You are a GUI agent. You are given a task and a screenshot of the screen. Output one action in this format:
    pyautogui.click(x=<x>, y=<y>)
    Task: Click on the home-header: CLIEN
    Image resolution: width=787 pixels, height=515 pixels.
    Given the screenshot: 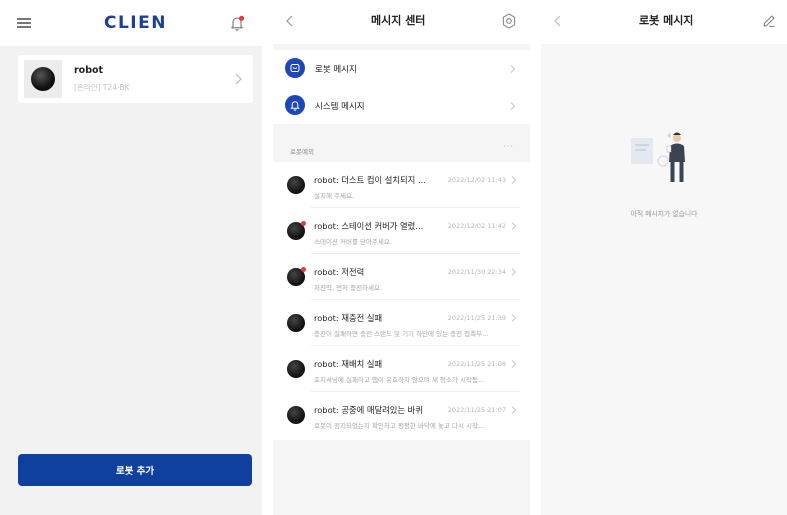 What is the action you would take?
    pyautogui.click(x=131, y=23)
    